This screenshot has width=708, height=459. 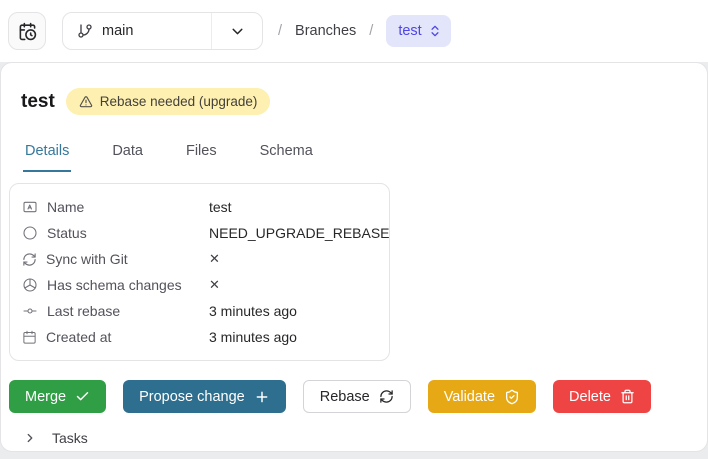 What do you see at coordinates (118, 31) in the screenshot?
I see `branch-selector-value: main` at bounding box center [118, 31].